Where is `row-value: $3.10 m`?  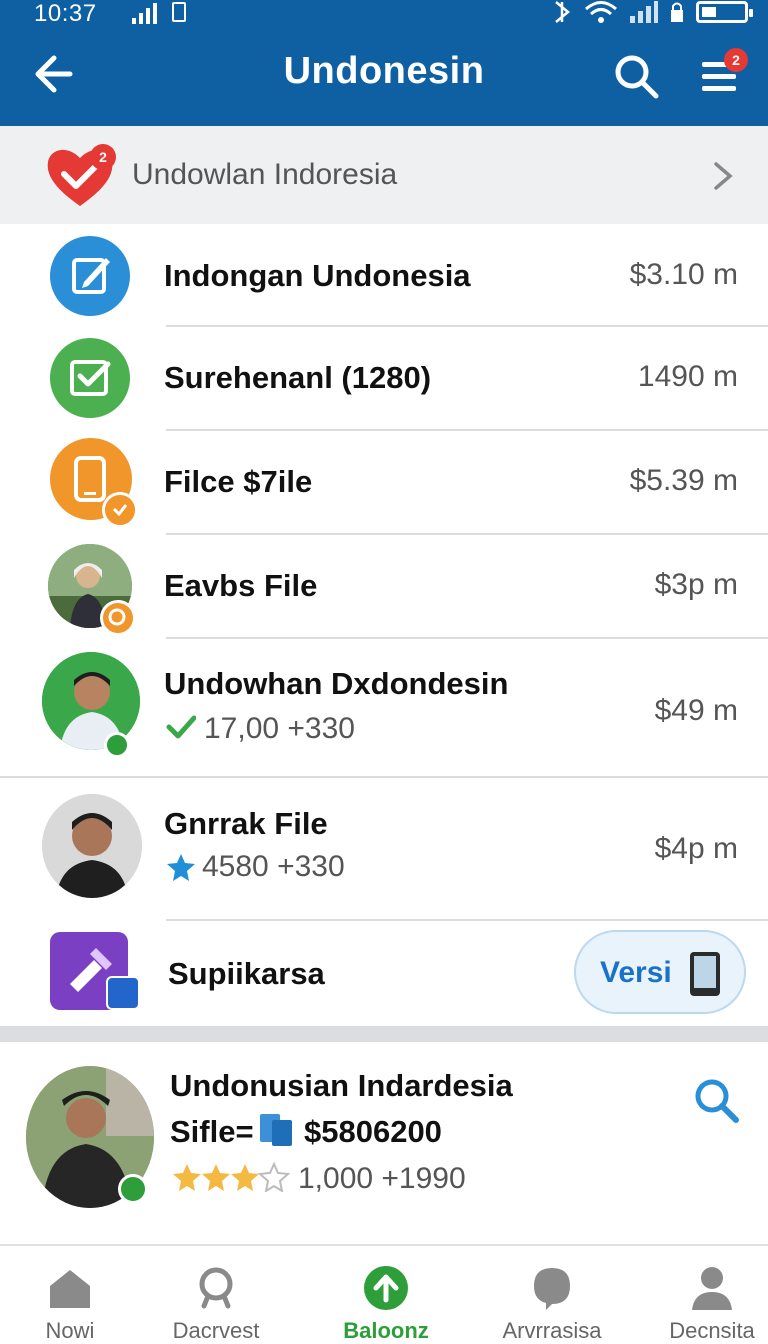 row-value: $3.10 m is located at coordinates (683, 274).